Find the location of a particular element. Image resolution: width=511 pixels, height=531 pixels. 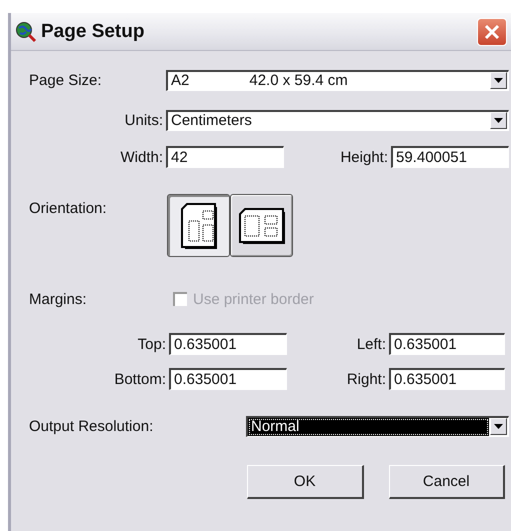

globe-magnifier-icon is located at coordinates (26, 31).